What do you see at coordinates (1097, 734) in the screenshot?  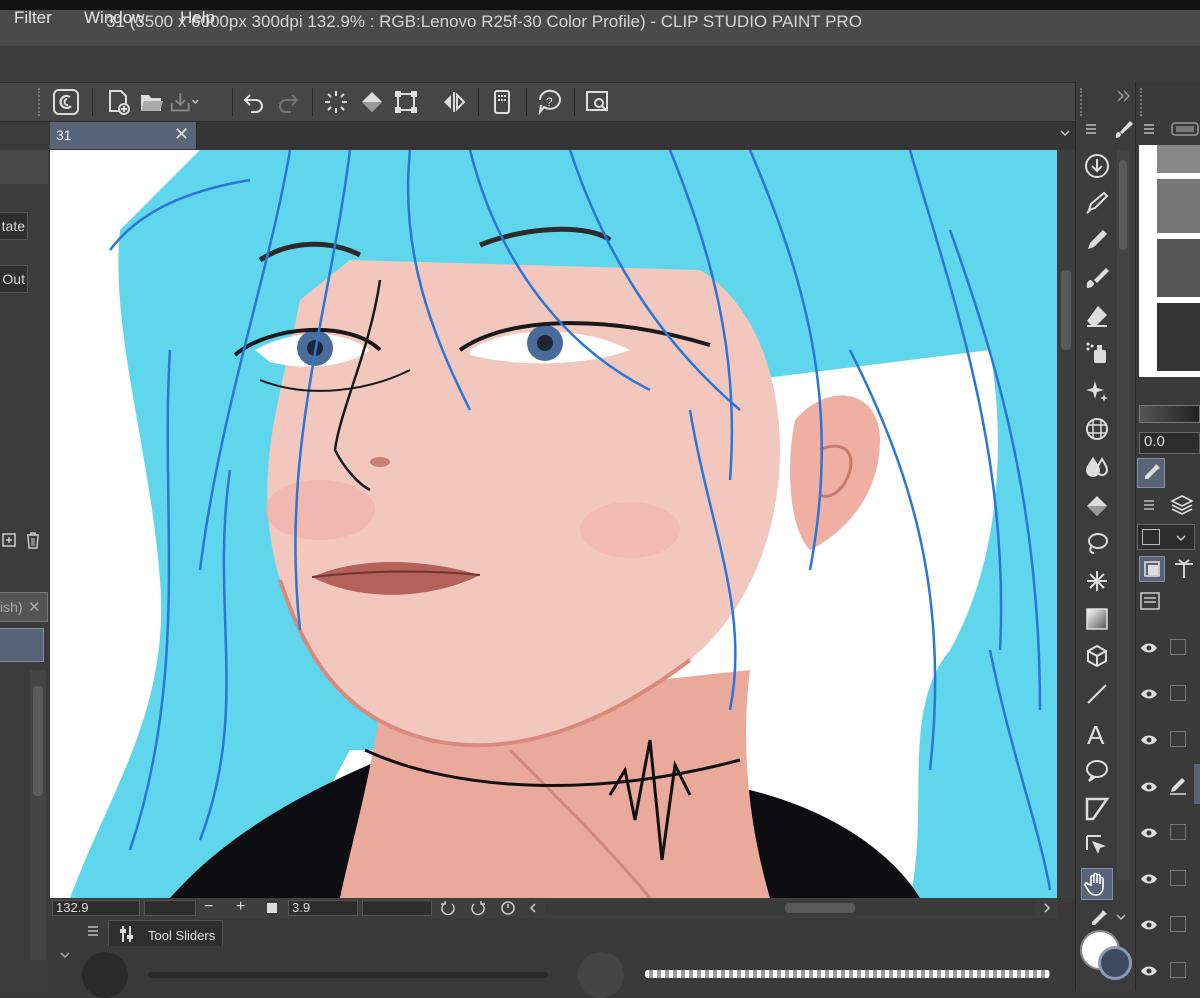 I see `text-icon: A` at bounding box center [1097, 734].